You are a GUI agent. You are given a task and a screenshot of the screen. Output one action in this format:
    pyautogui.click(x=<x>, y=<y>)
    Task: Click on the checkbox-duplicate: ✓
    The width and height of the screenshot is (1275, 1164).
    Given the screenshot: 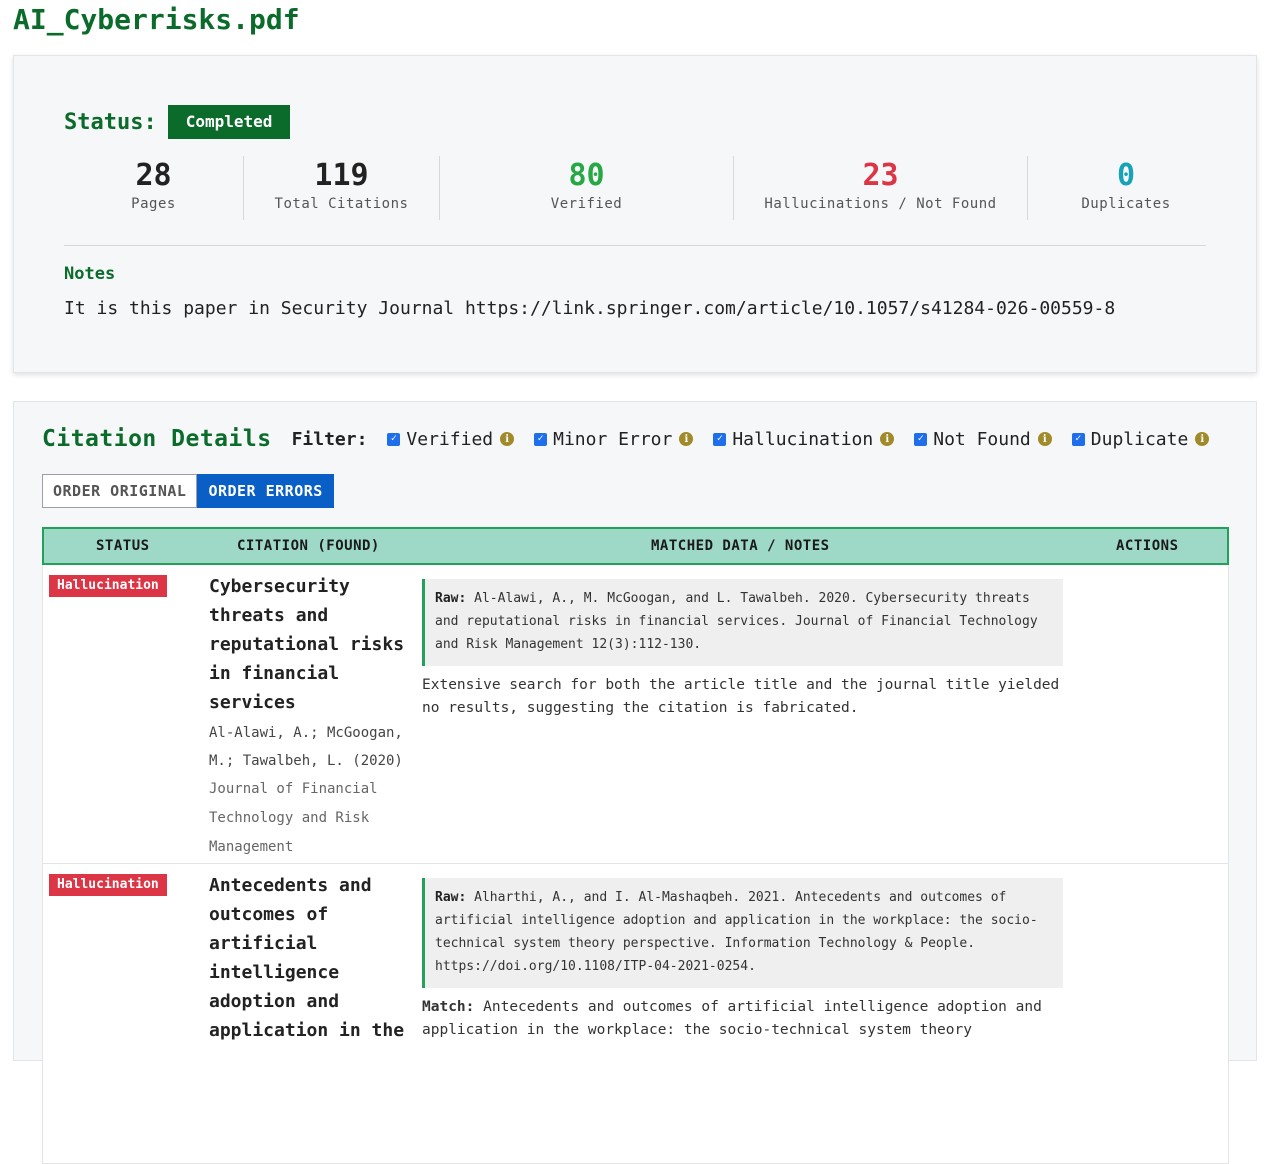 What is the action you would take?
    pyautogui.click(x=1078, y=439)
    